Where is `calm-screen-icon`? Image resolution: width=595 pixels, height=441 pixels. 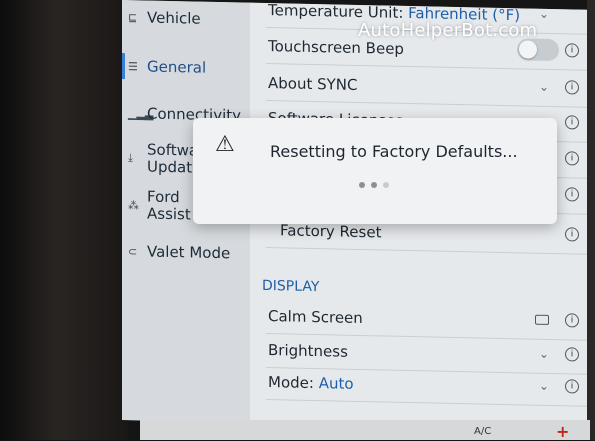 calm-screen-icon is located at coordinates (542, 319).